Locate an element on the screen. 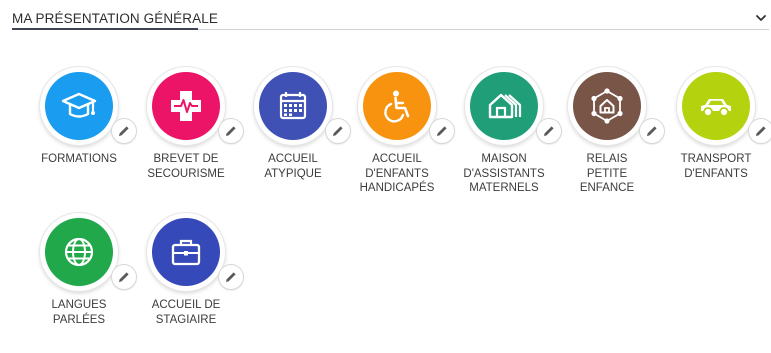  item-formations: FORMATIONS is located at coordinates (80, 137).